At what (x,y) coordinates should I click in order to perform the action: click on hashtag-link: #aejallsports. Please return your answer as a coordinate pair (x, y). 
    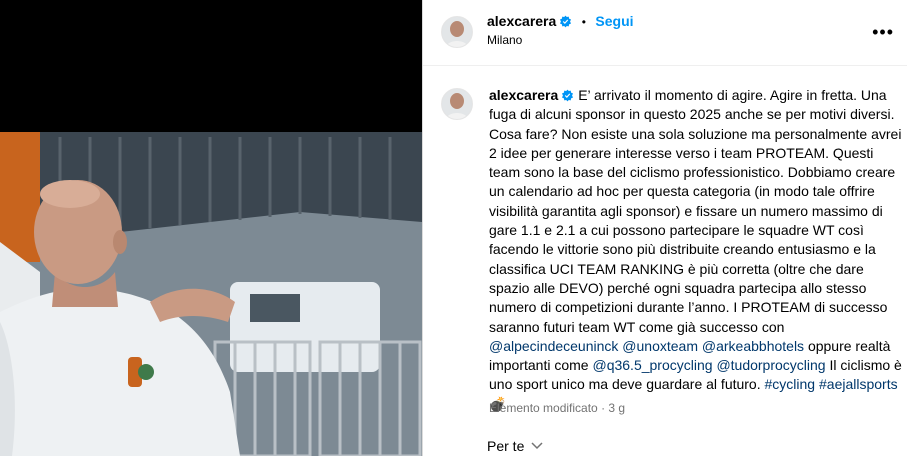
    Looking at the image, I should click on (858, 384).